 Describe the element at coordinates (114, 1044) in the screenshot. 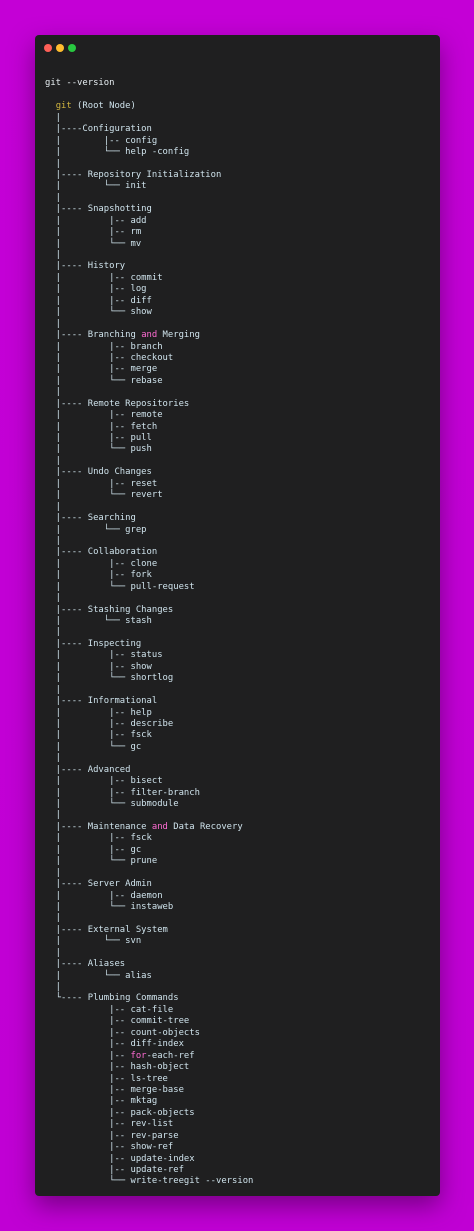

I see `code-text: |-- diff-index` at that location.